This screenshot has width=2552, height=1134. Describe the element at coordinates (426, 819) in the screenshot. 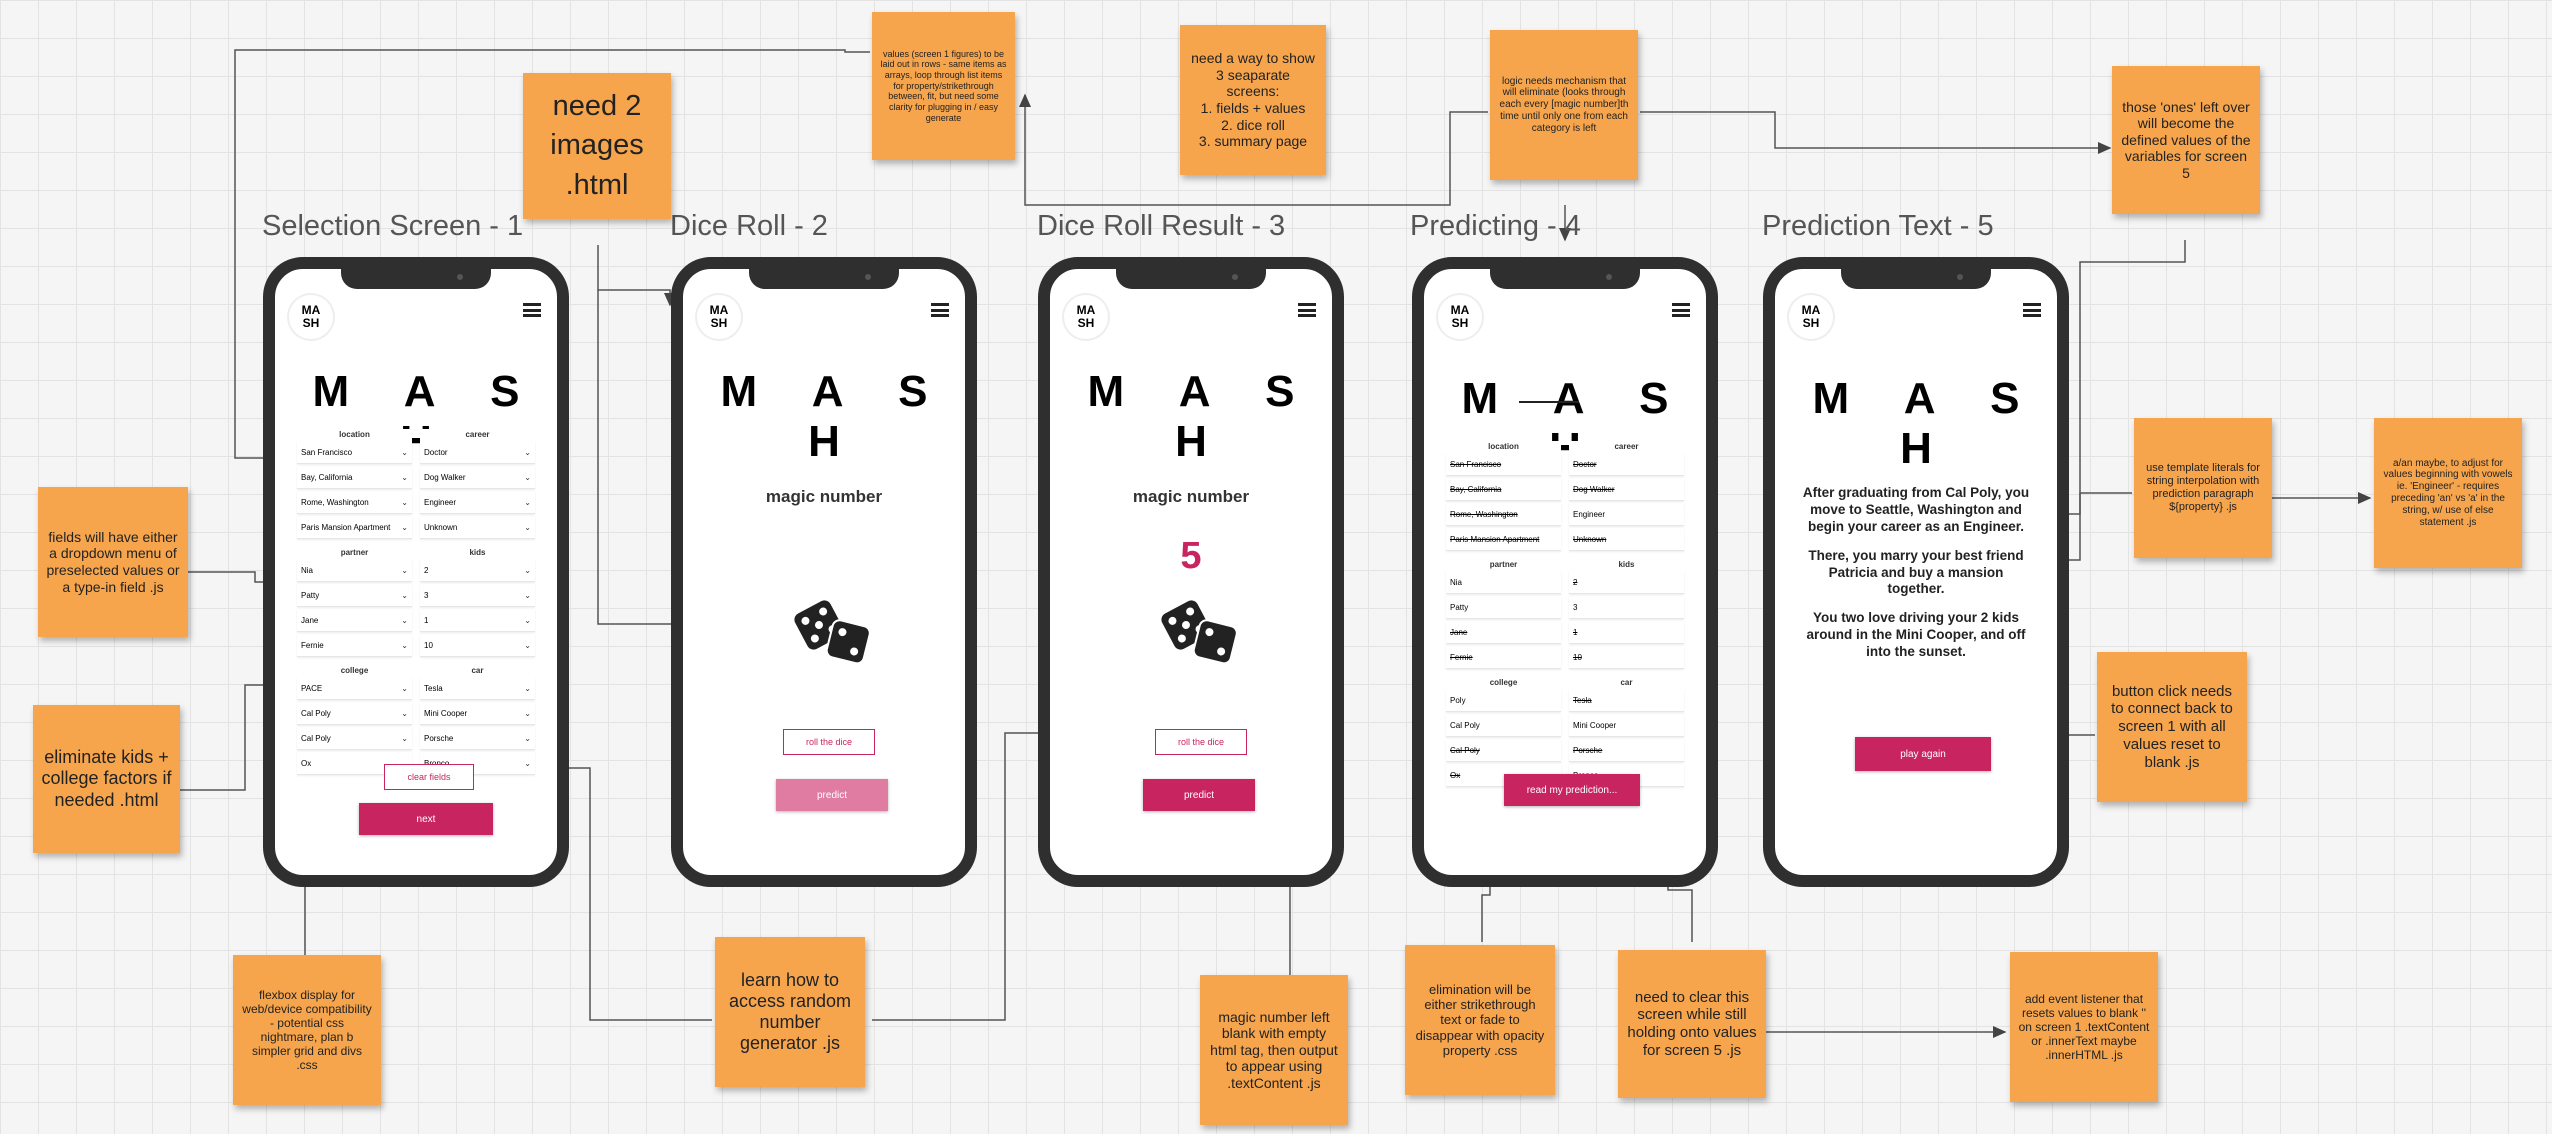

I see `next-button: next` at that location.